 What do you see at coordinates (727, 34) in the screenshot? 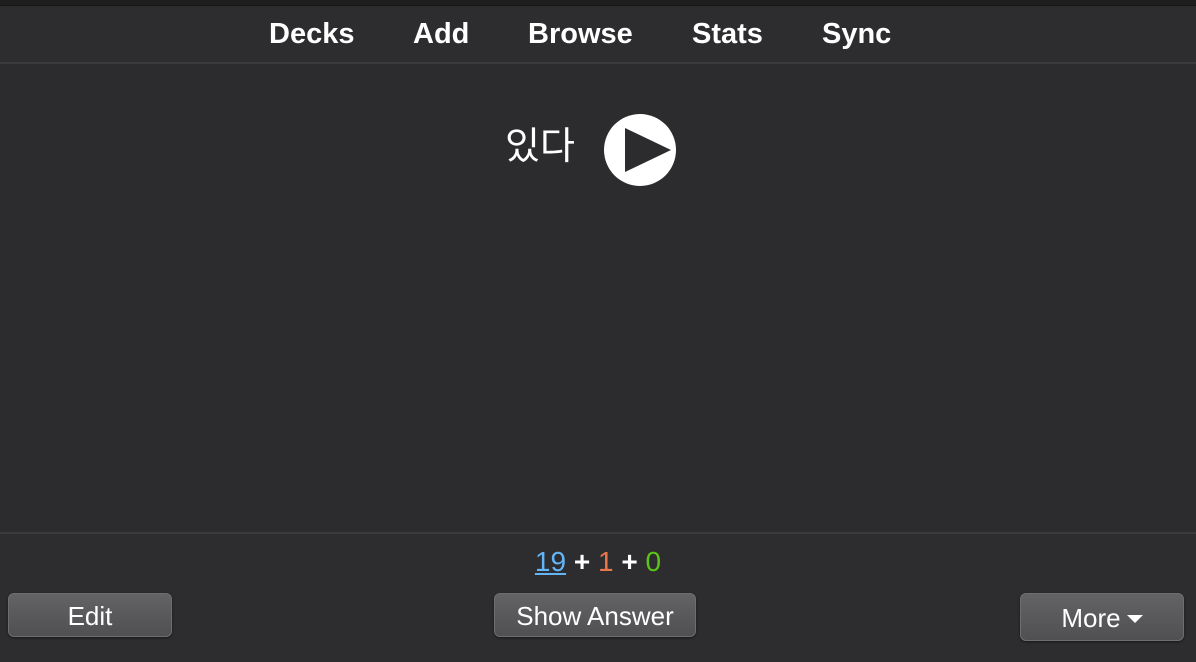
I see `toolbar-stats-link: Stats` at bounding box center [727, 34].